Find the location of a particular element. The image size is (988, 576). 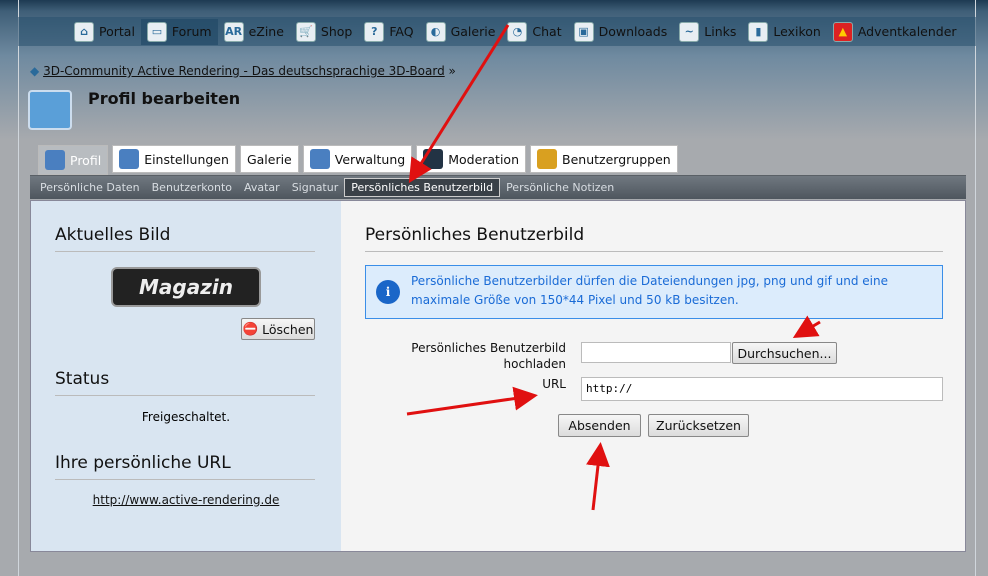

nav-label: eZine is located at coordinates (266, 31).